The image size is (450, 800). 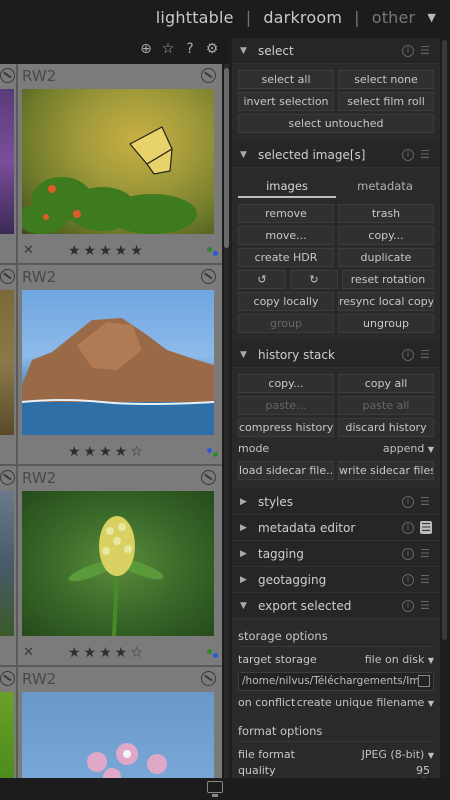 What do you see at coordinates (286, 213) in the screenshot?
I see `remove-button: remove` at bounding box center [286, 213].